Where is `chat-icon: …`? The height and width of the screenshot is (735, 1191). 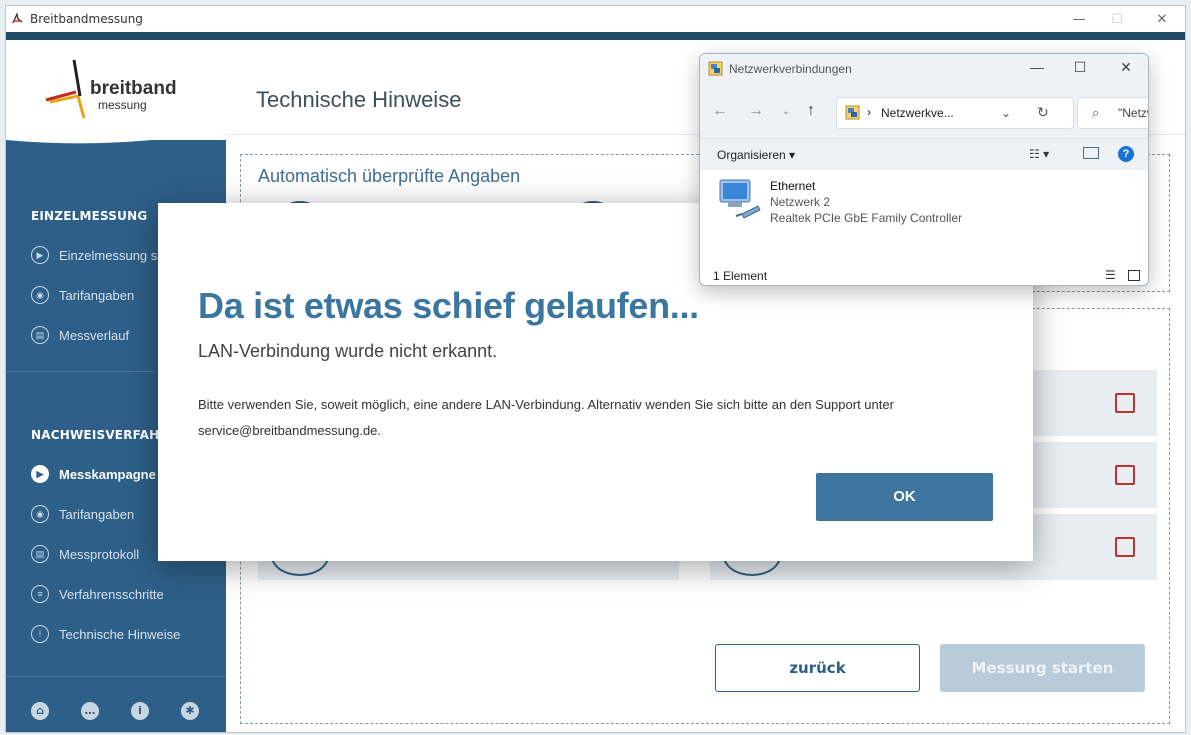 chat-icon: … is located at coordinates (90, 711).